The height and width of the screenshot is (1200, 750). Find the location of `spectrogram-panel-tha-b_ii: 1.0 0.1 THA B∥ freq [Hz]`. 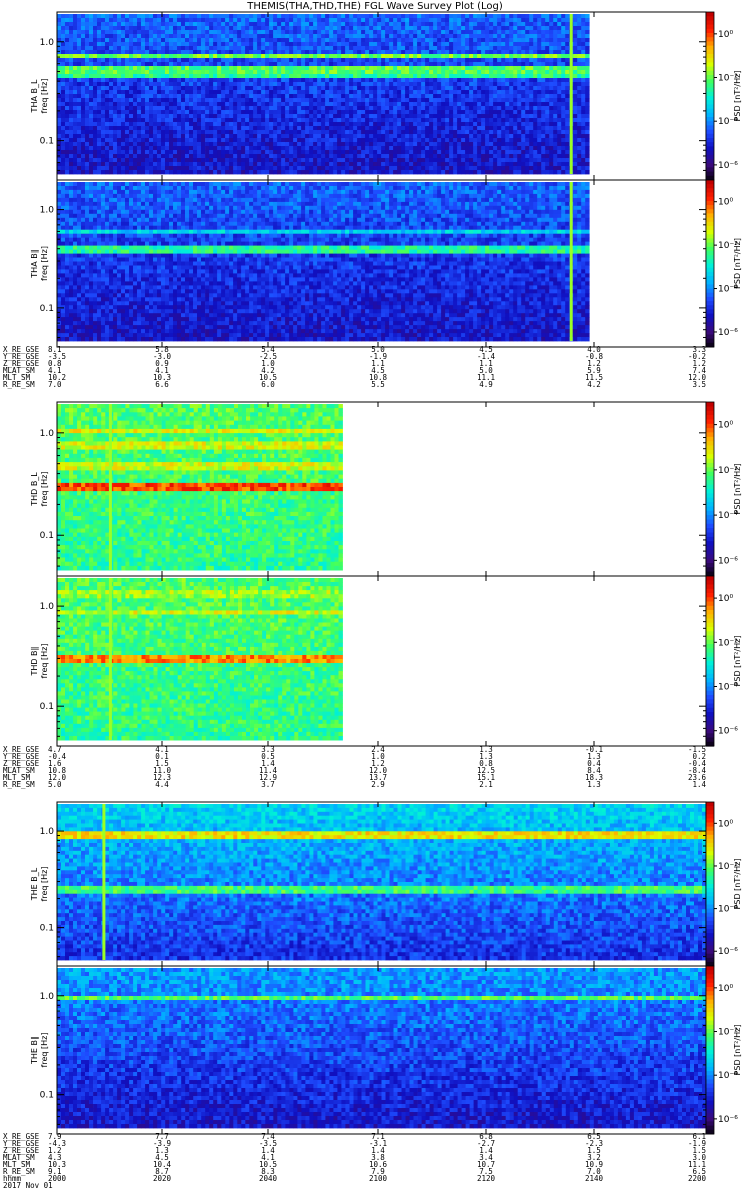

spectrogram-panel-tha-b_ii: 1.0 0.1 THA B∥ freq [Hz] is located at coordinates (368, 263).